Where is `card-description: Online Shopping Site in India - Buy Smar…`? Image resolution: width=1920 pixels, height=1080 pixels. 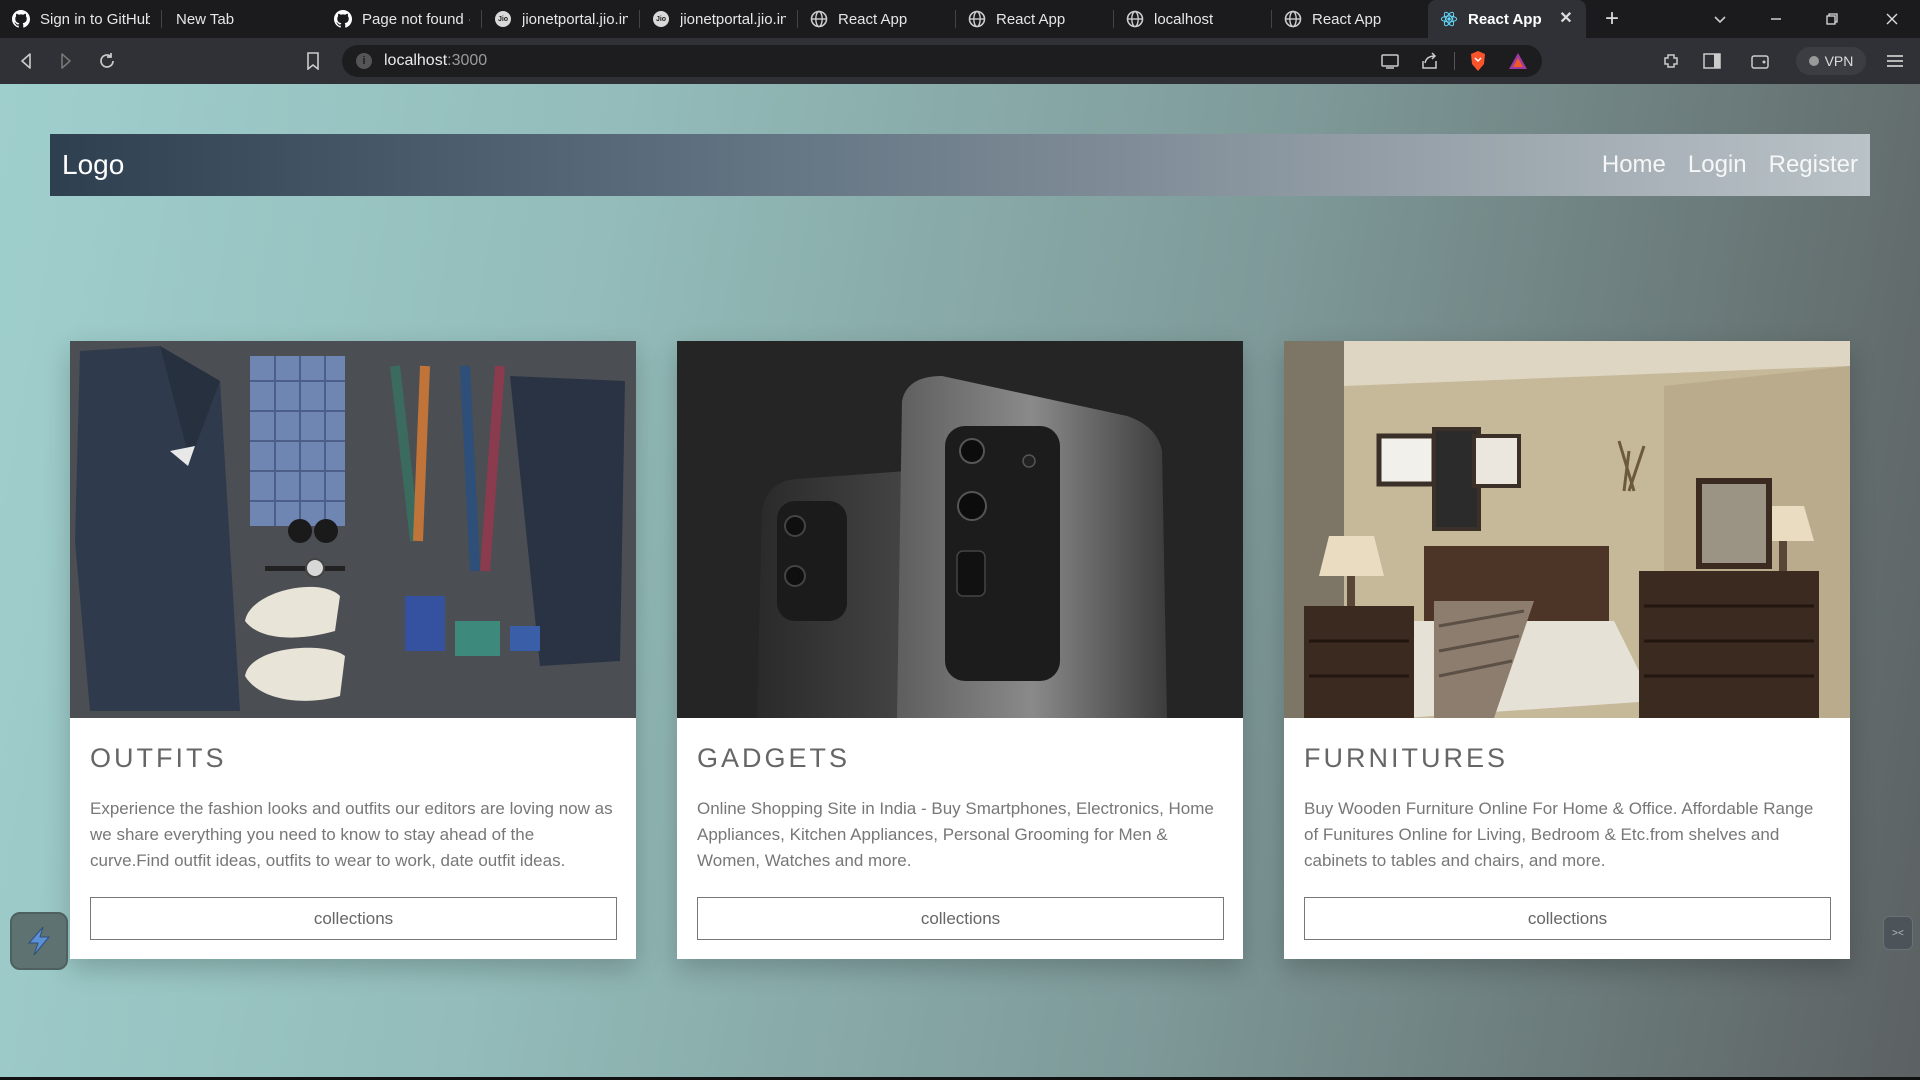
card-description: Online Shopping Site in India - Buy Smar… is located at coordinates (955, 834).